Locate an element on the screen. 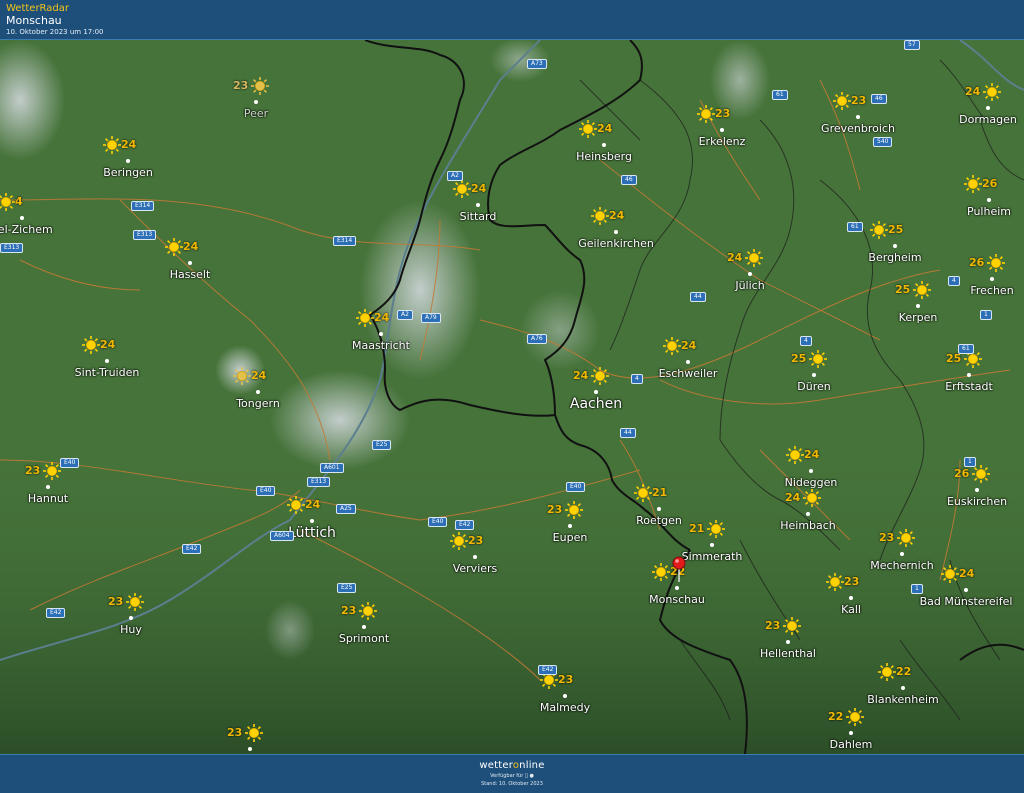 The image size is (1024, 793). temperature-peer: 23 is located at coordinates (241, 85).